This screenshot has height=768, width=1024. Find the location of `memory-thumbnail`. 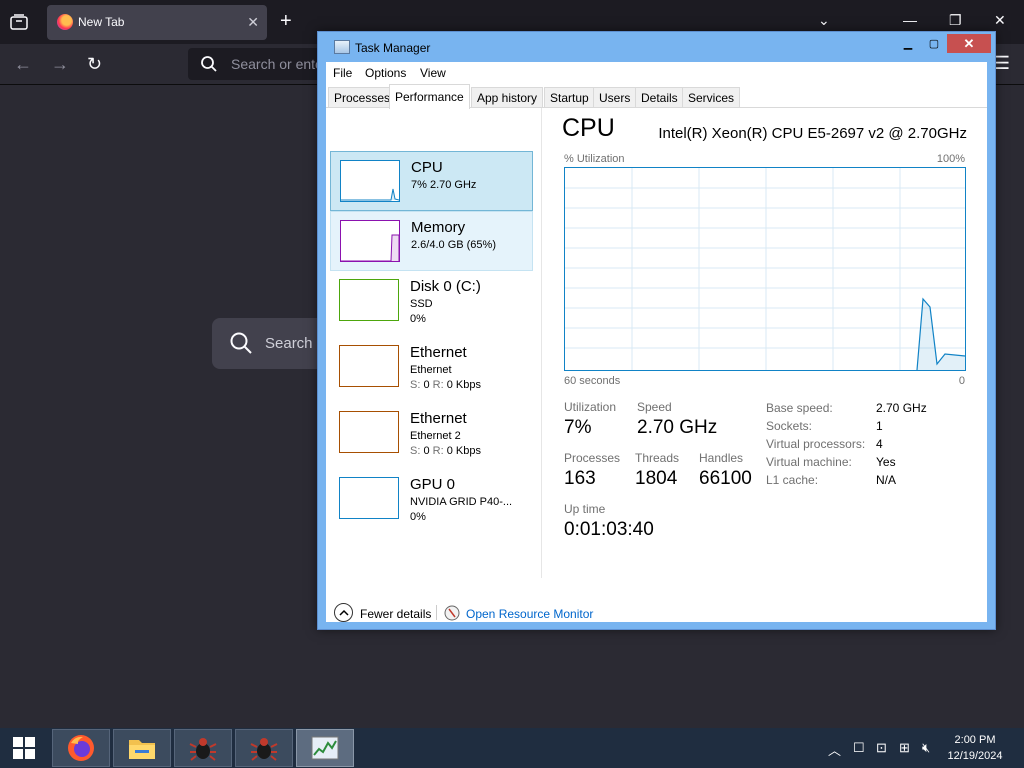

memory-thumbnail is located at coordinates (370, 241).